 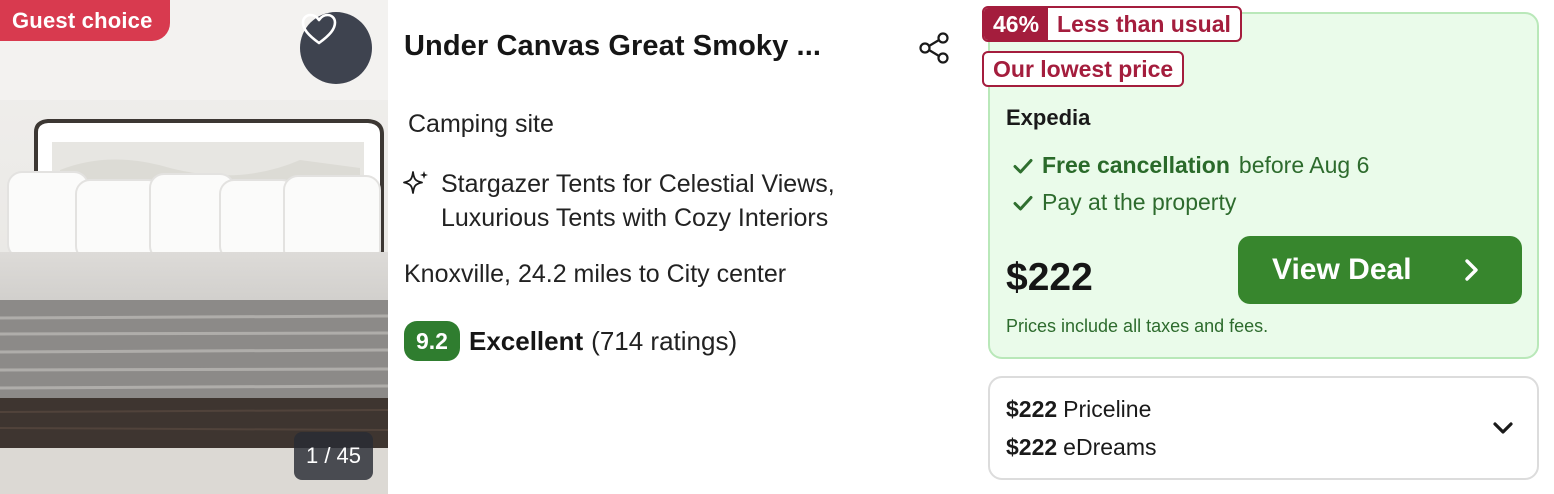 I want to click on discount-label: Less than usual, so click(x=1144, y=24).